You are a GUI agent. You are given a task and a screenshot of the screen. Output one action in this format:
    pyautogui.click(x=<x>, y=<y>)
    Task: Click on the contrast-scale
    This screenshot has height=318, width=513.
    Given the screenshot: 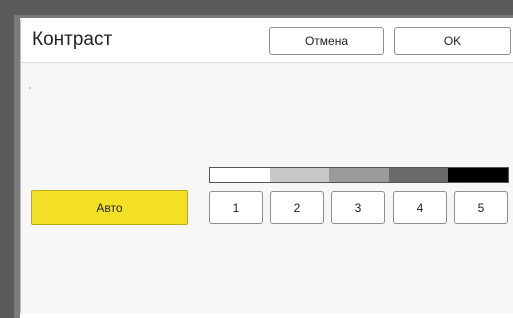 What is the action you would take?
    pyautogui.click(x=359, y=175)
    